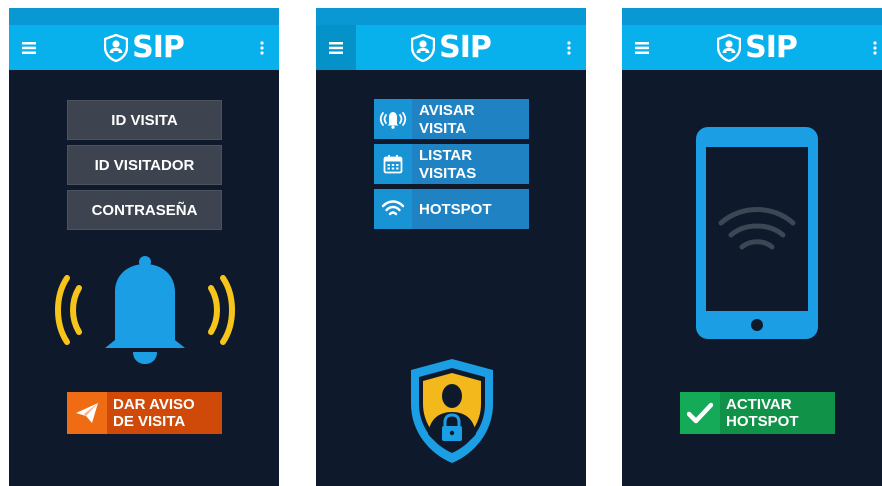 The width and height of the screenshot is (882, 486). What do you see at coordinates (448, 173) in the screenshot?
I see `list-visits-line2: VISITAS` at bounding box center [448, 173].